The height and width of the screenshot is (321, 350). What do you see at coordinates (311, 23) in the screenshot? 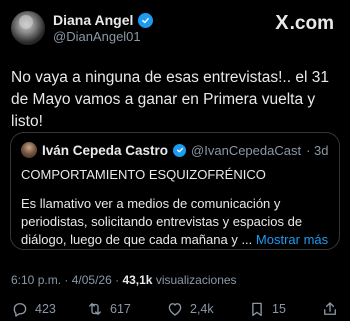
I see `x-logo-text: .com` at bounding box center [311, 23].